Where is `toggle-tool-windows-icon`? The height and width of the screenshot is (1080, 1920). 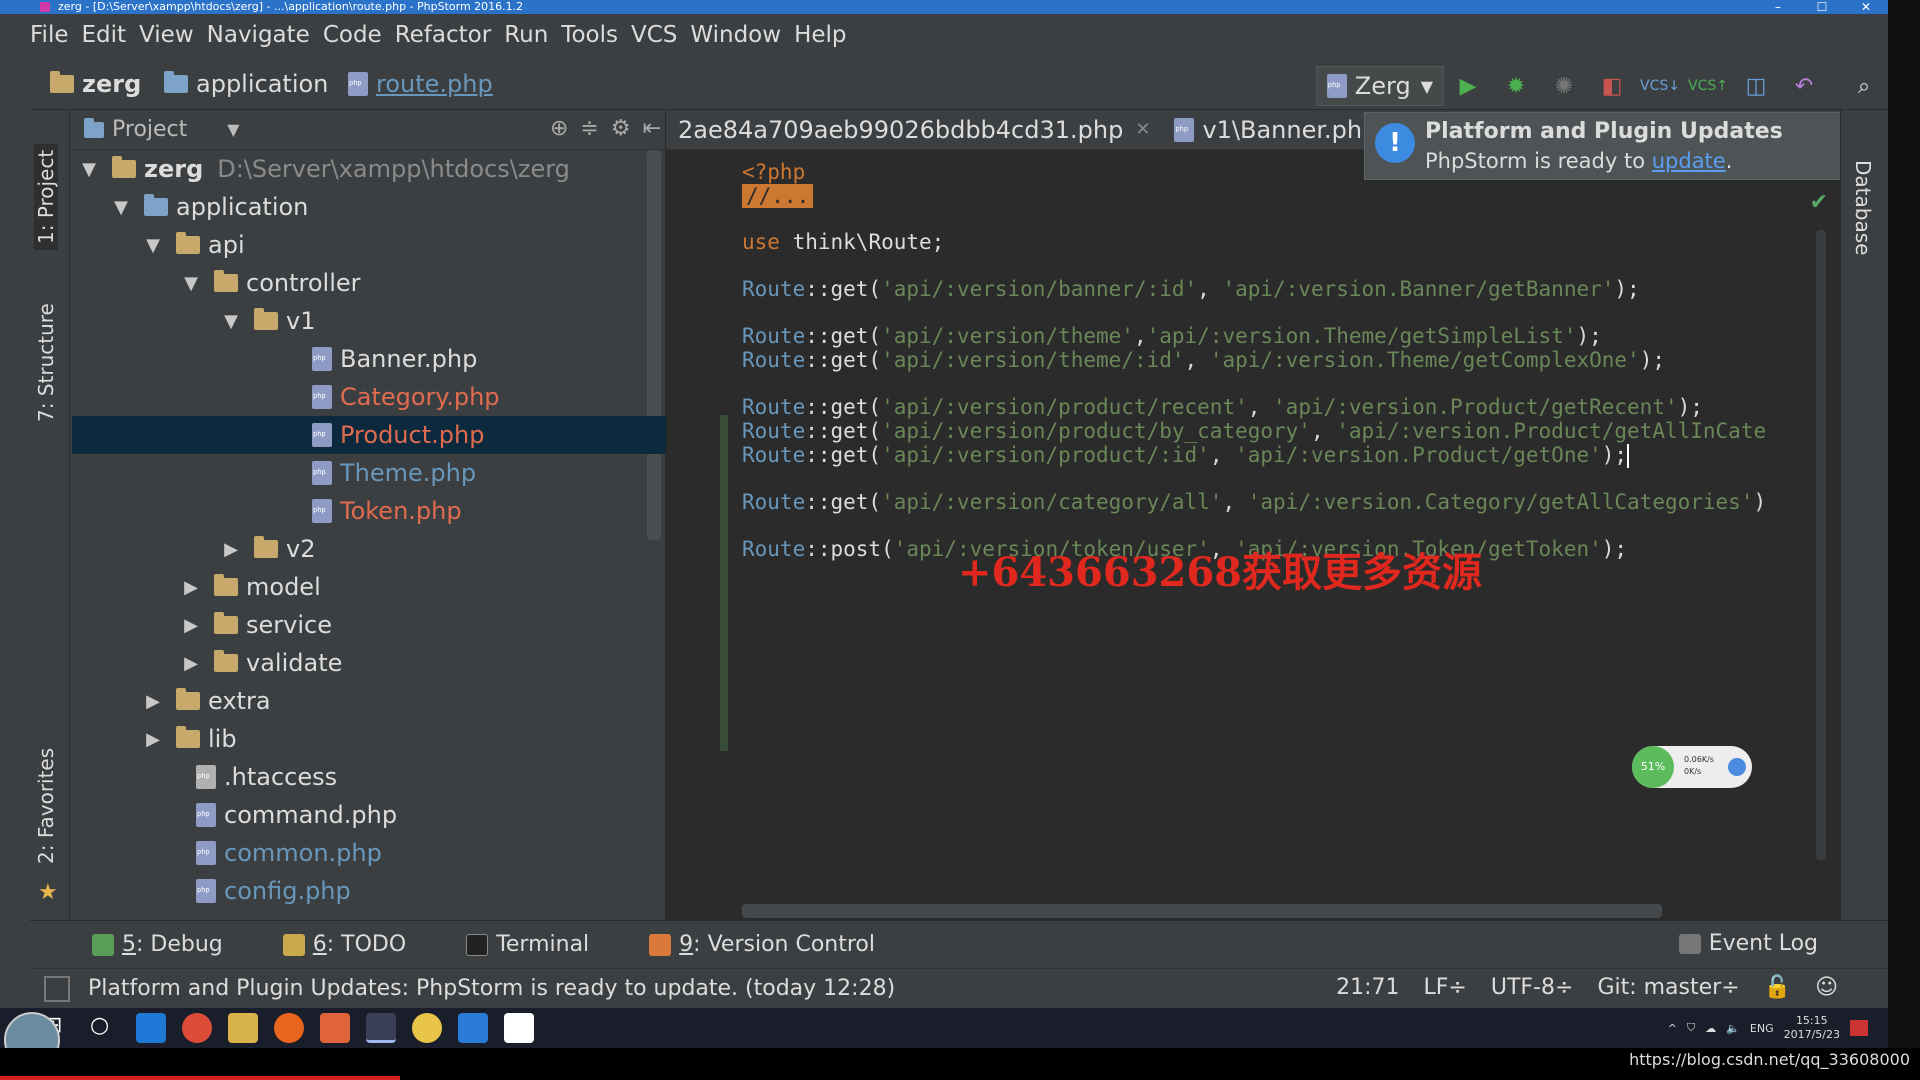 toggle-tool-windows-icon is located at coordinates (57, 988).